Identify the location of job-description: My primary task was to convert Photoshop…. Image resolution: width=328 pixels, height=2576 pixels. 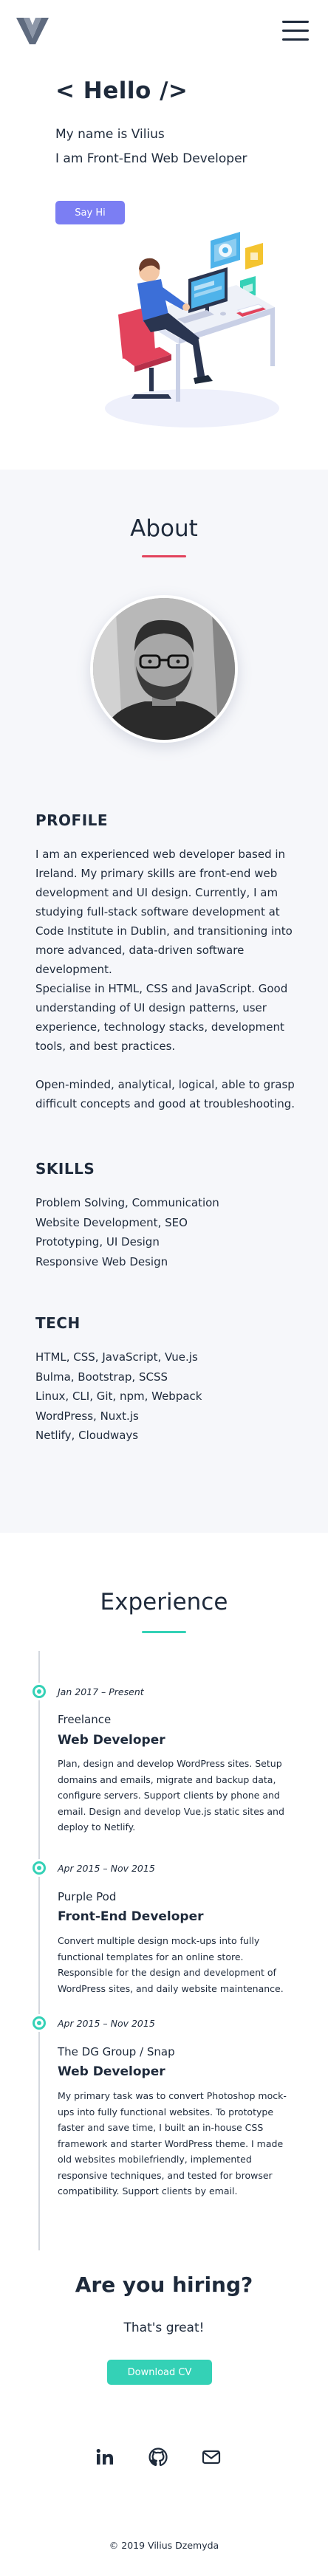
(173, 2143).